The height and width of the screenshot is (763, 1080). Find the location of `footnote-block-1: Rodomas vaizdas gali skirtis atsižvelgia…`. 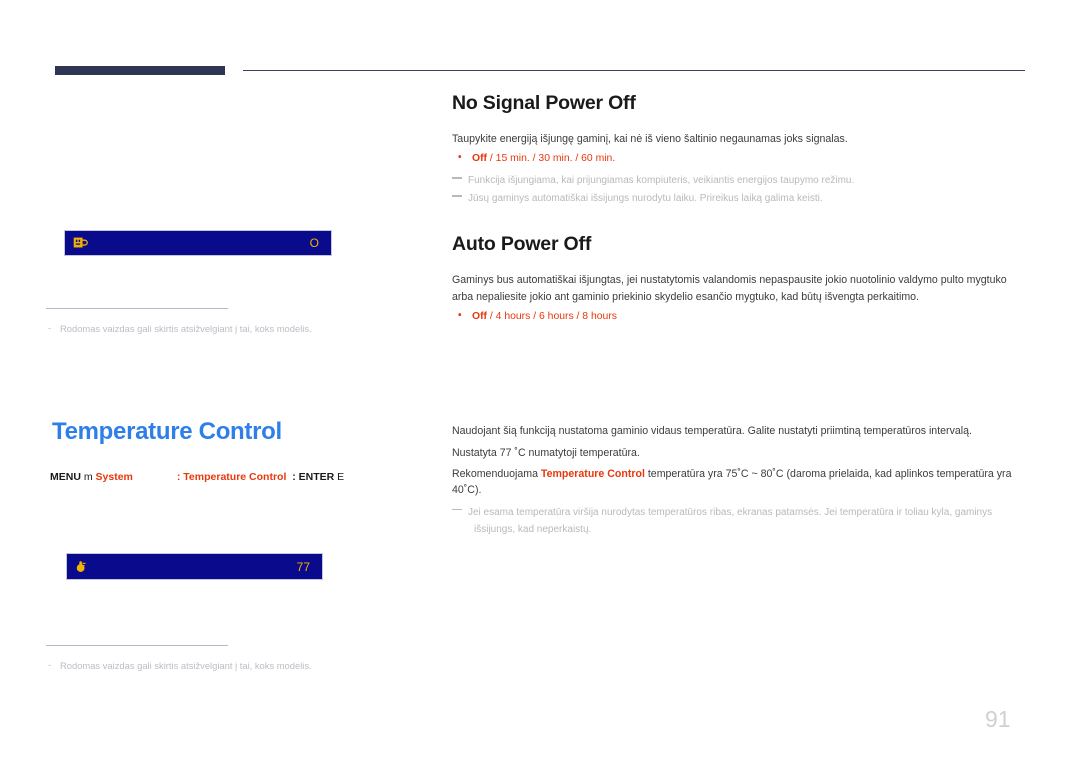

footnote-block-1: Rodomas vaizdas gali skirtis atsižvelgia… is located at coordinates (211, 322).